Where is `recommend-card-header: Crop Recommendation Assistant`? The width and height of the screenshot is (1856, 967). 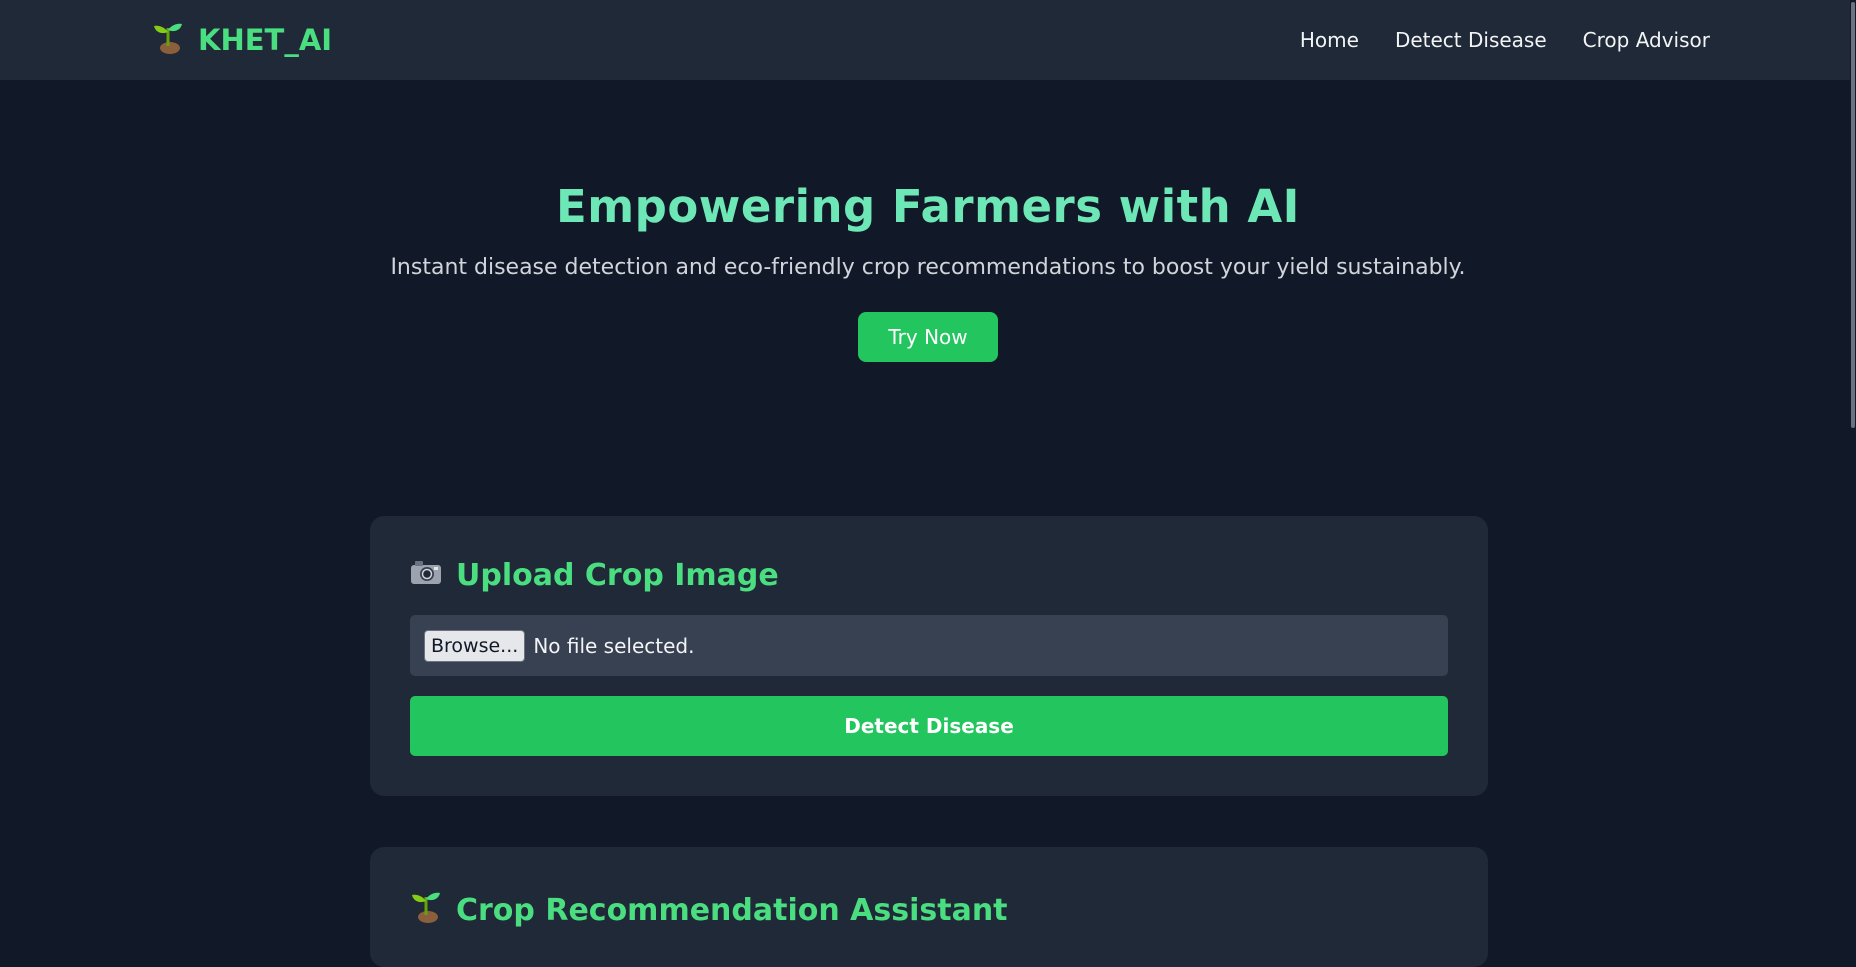 recommend-card-header: Crop Recommendation Assistant is located at coordinates (929, 910).